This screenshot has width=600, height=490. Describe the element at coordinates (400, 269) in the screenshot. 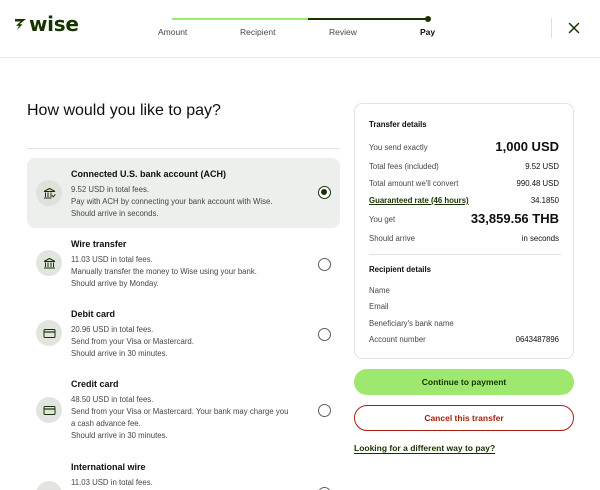

I see `recipient-details-heading: Recipient details` at that location.